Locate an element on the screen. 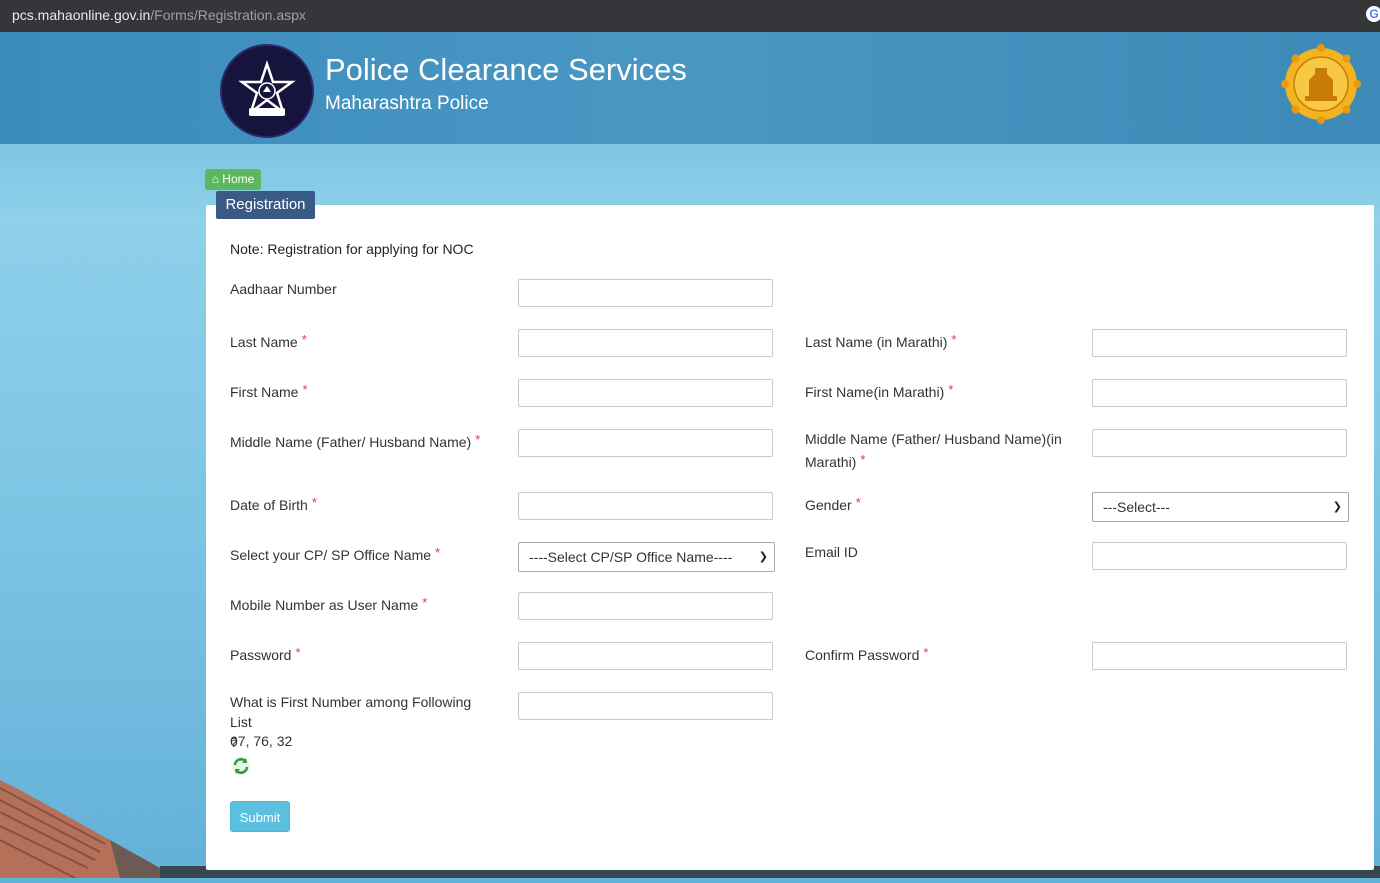 This screenshot has width=1380, height=883. middle-name-input is located at coordinates (645, 443).